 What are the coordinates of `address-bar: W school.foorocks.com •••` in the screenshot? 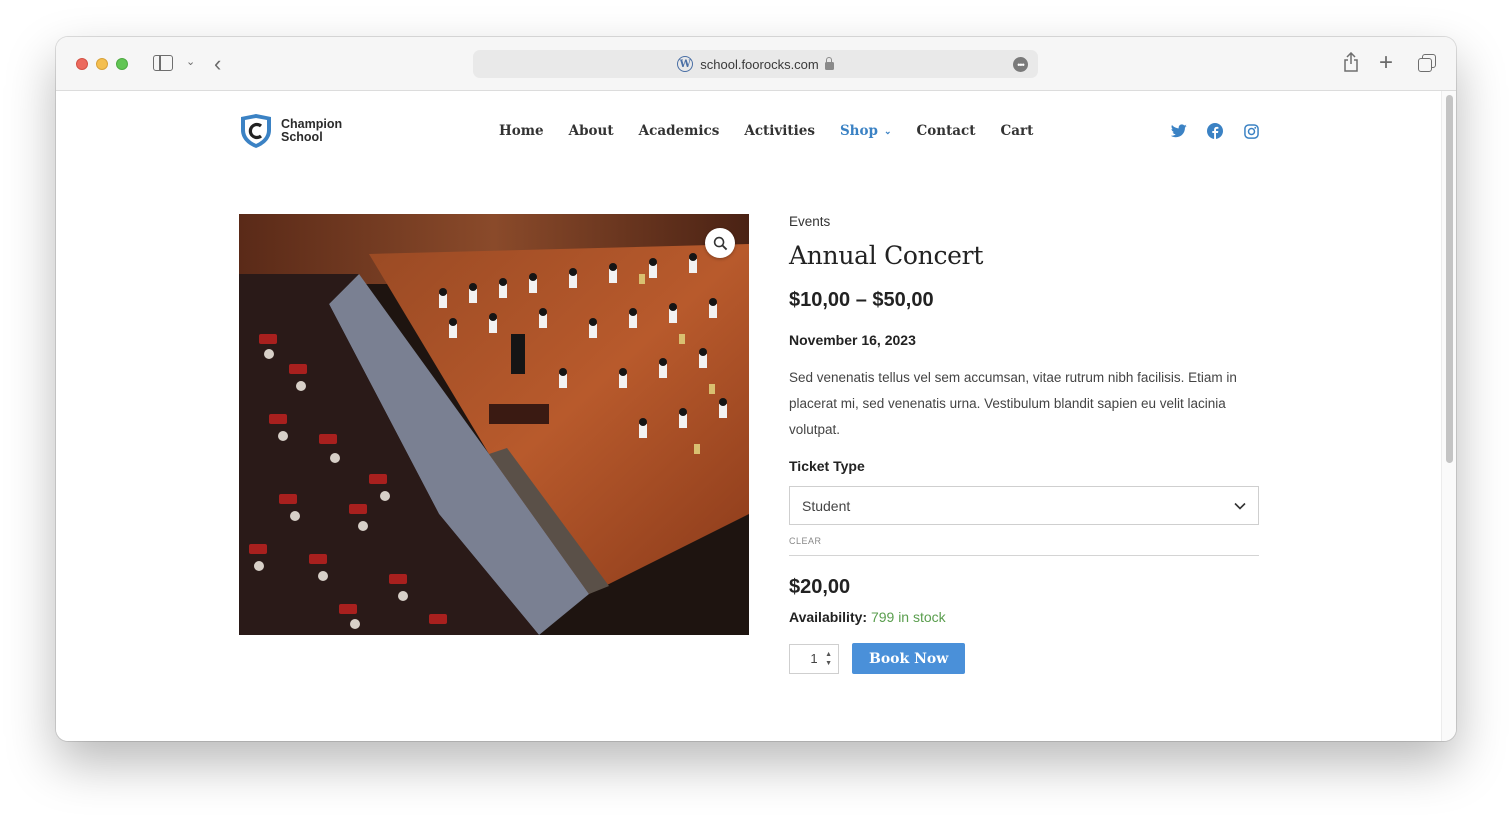 It's located at (755, 64).